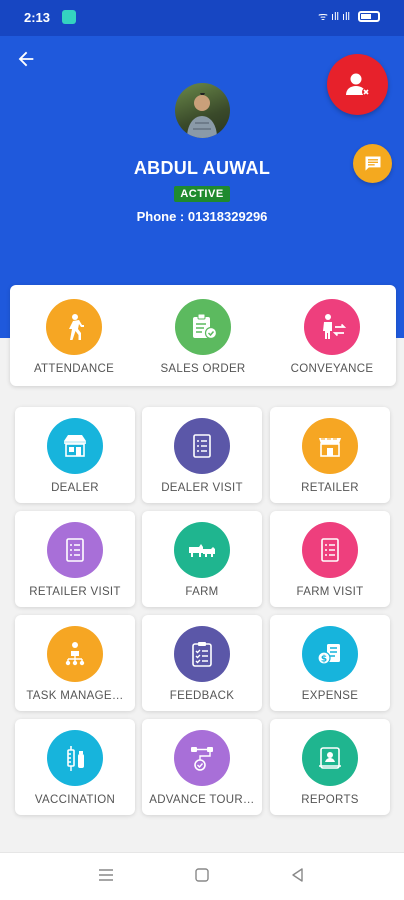  I want to click on livestock-icon, so click(202, 550).